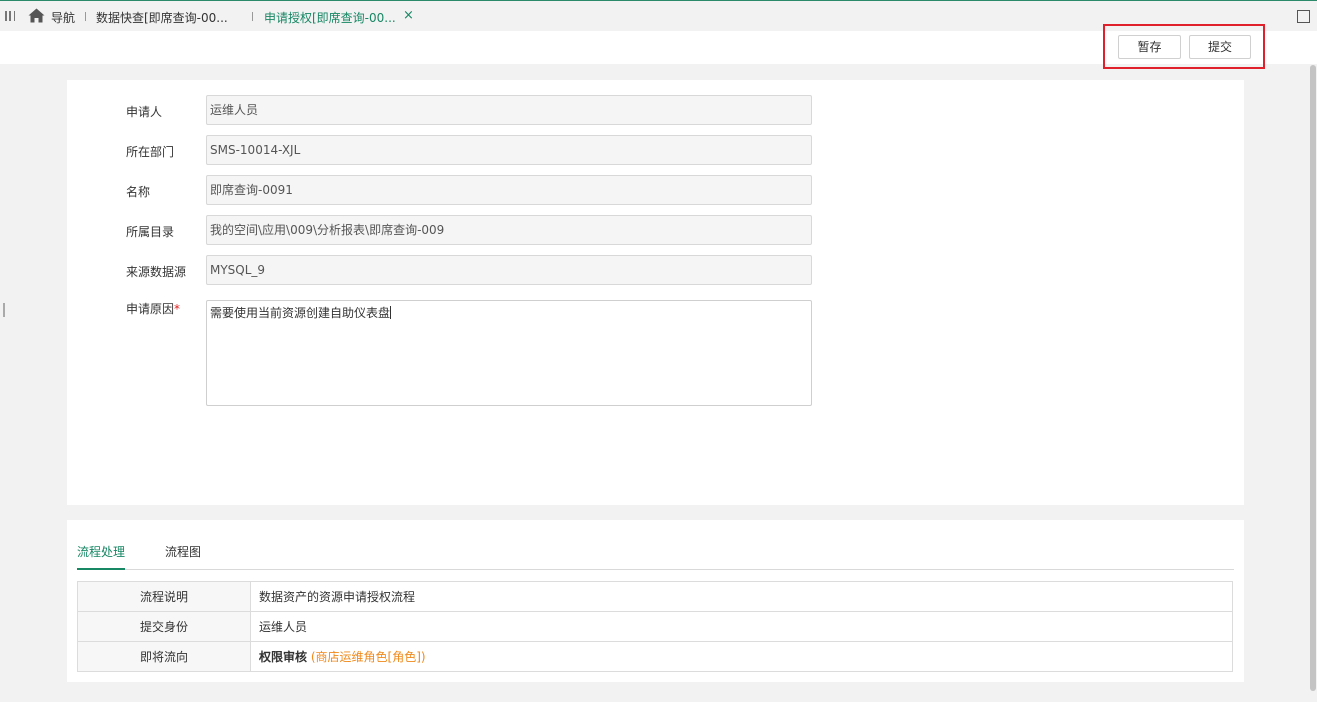 Image resolution: width=1317 pixels, height=702 pixels. Describe the element at coordinates (101, 551) in the screenshot. I see `tab-process-handling: 流程处理` at that location.